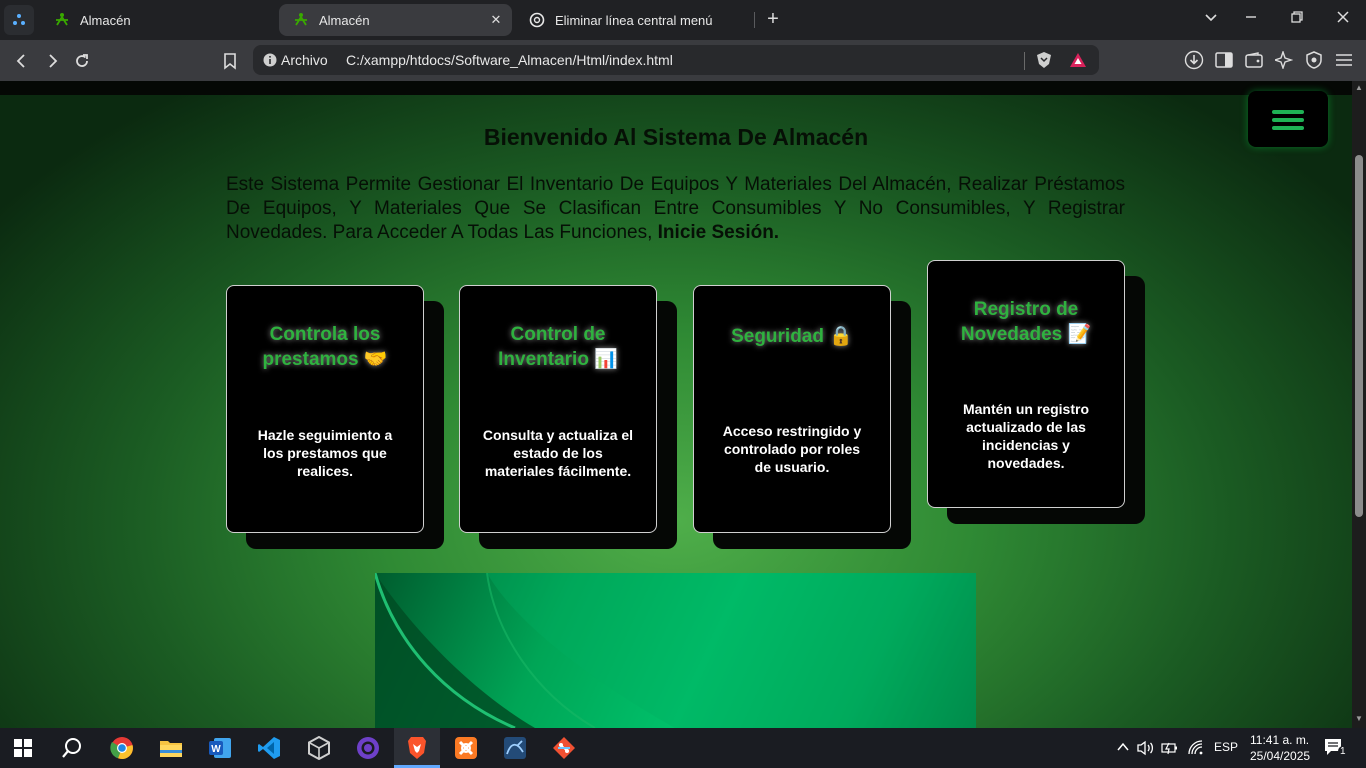 The width and height of the screenshot is (1366, 768). What do you see at coordinates (1280, 740) in the screenshot?
I see `clock-time: 11:41 a. m.` at bounding box center [1280, 740].